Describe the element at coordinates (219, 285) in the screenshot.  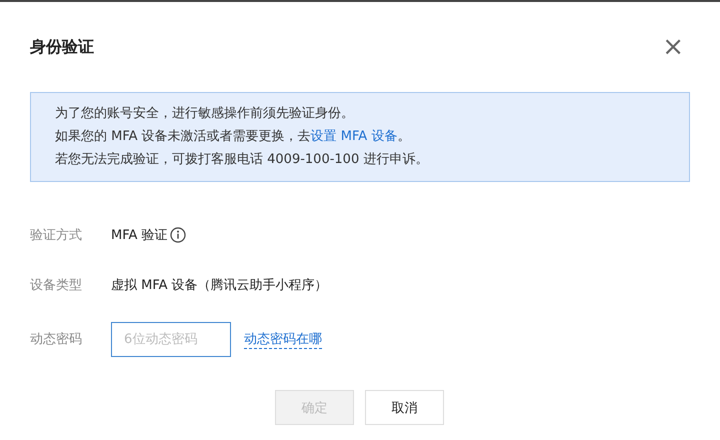
I see `field-value: 虚拟 MFA 设备（腾讯云助手小程序）` at that location.